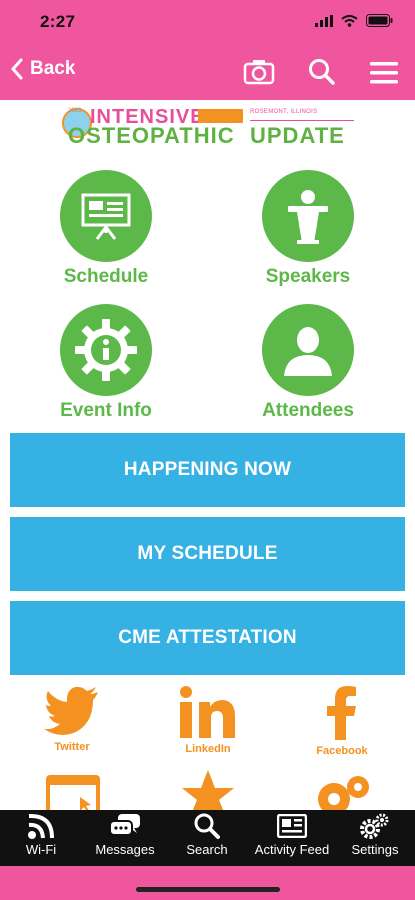 This screenshot has height=900, width=415. I want to click on tab-settings: Settings, so click(375, 838).